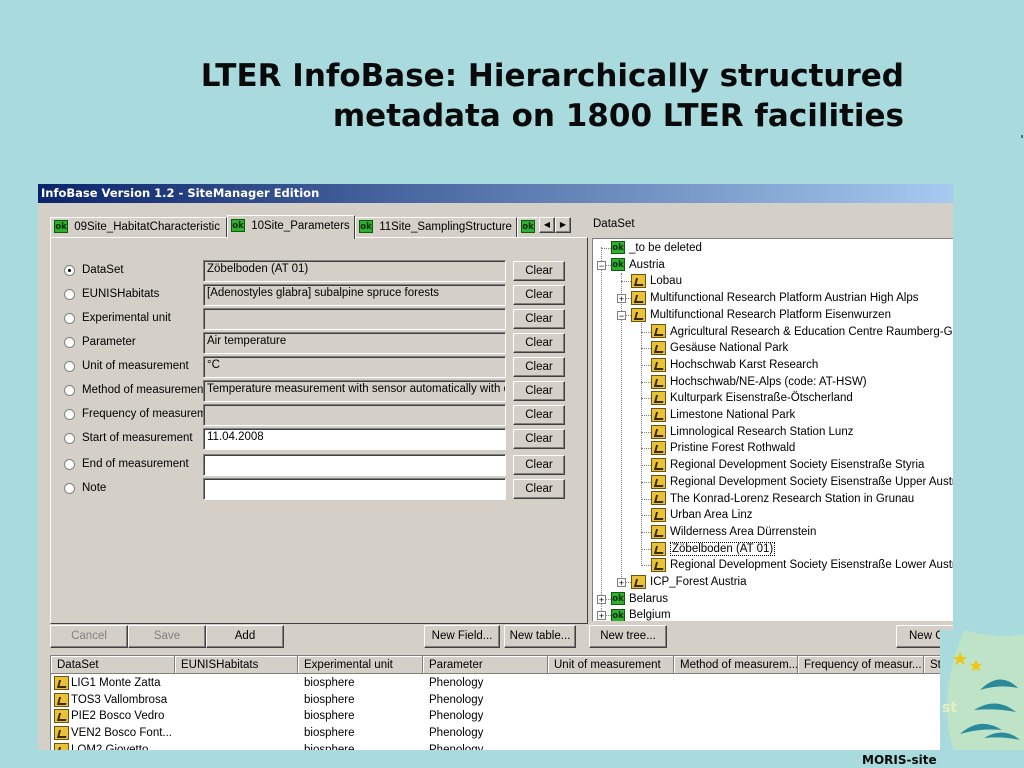  What do you see at coordinates (723, 448) in the screenshot?
I see `tree-node: Pristine Forest Rothwald` at bounding box center [723, 448].